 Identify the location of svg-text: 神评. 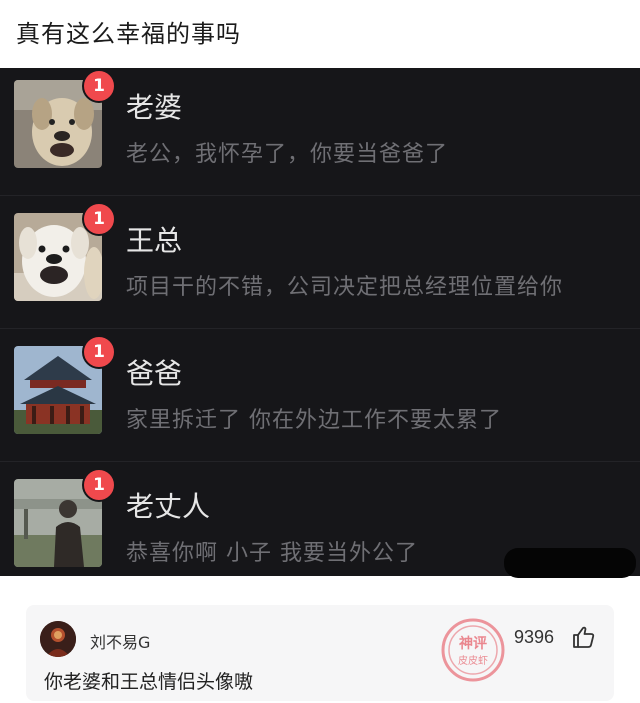
(473, 643).